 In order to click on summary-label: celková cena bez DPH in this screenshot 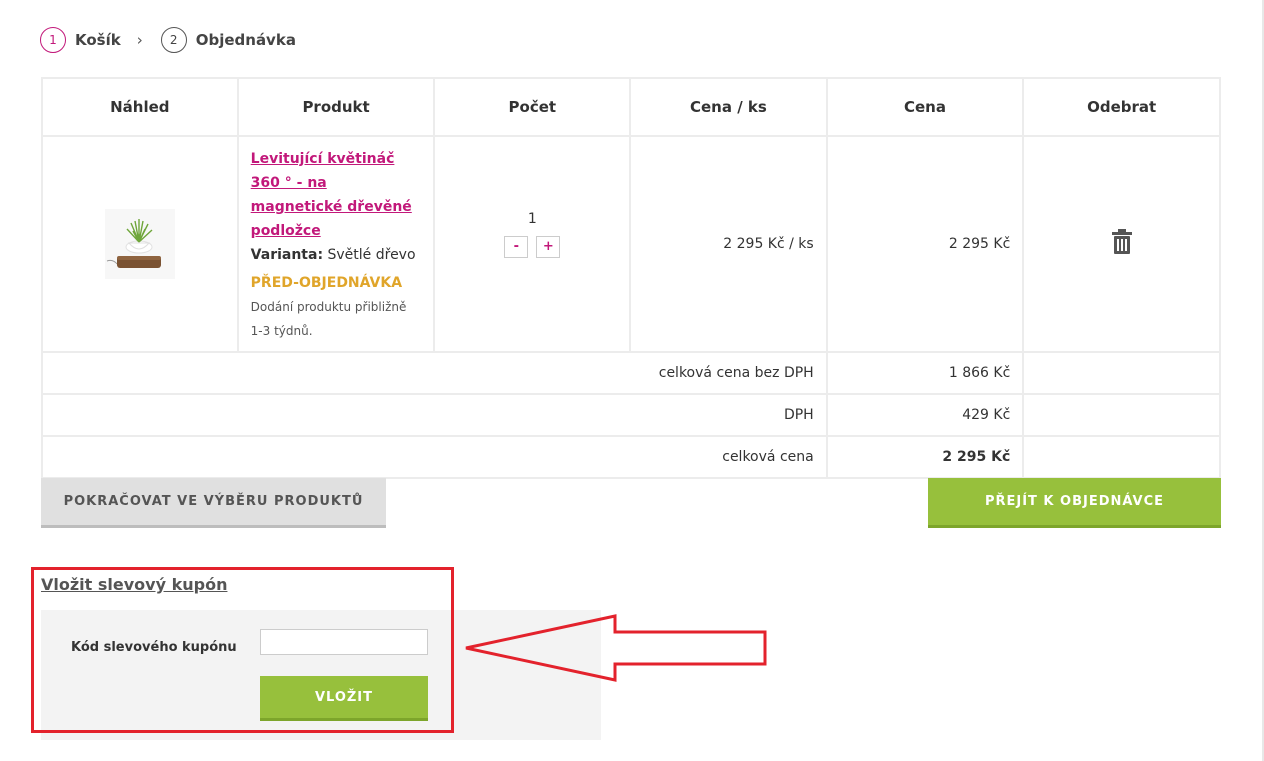, I will do `click(434, 373)`.